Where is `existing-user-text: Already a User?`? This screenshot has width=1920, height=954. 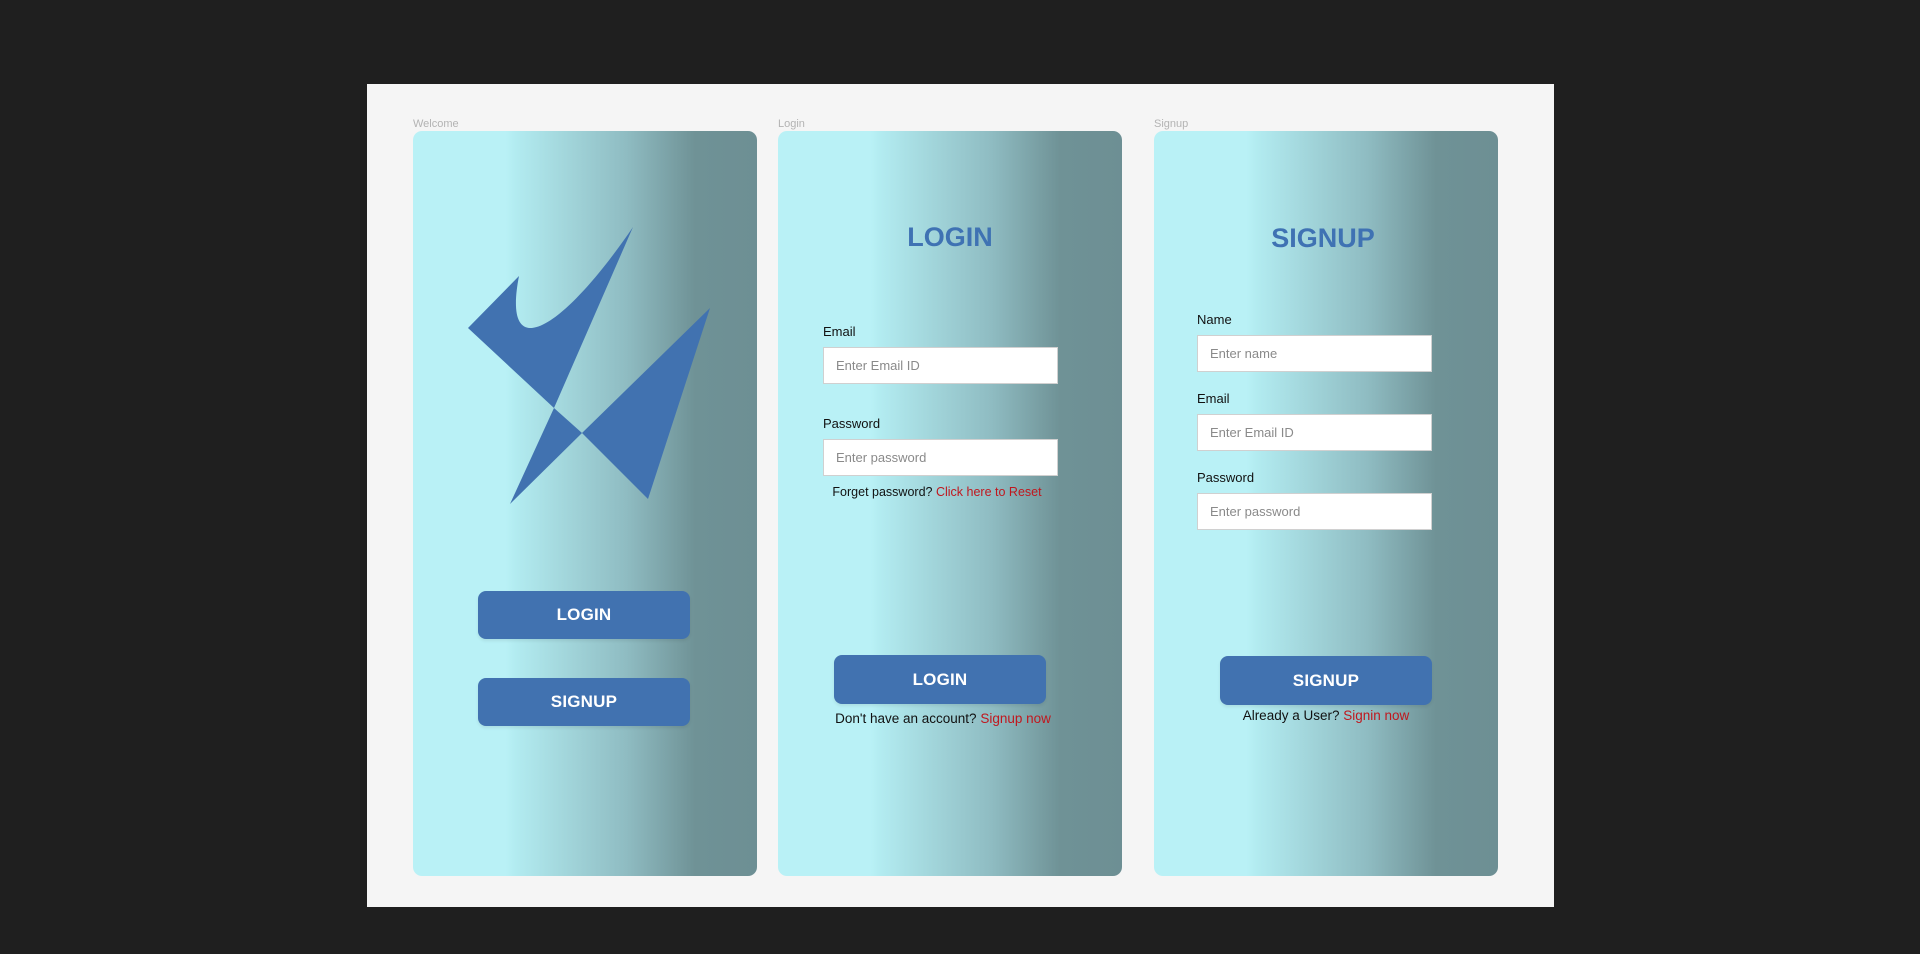 existing-user-text: Already a User? is located at coordinates (1291, 715).